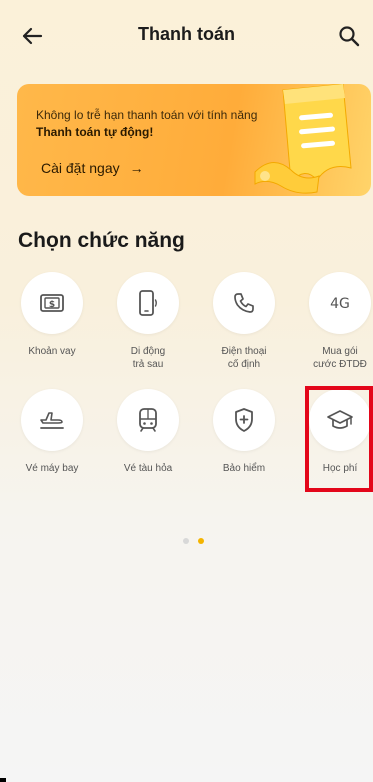 Image resolution: width=373 pixels, height=782 pixels. Describe the element at coordinates (244, 358) in the screenshot. I see `feature-label: Điện thoại cố định` at that location.